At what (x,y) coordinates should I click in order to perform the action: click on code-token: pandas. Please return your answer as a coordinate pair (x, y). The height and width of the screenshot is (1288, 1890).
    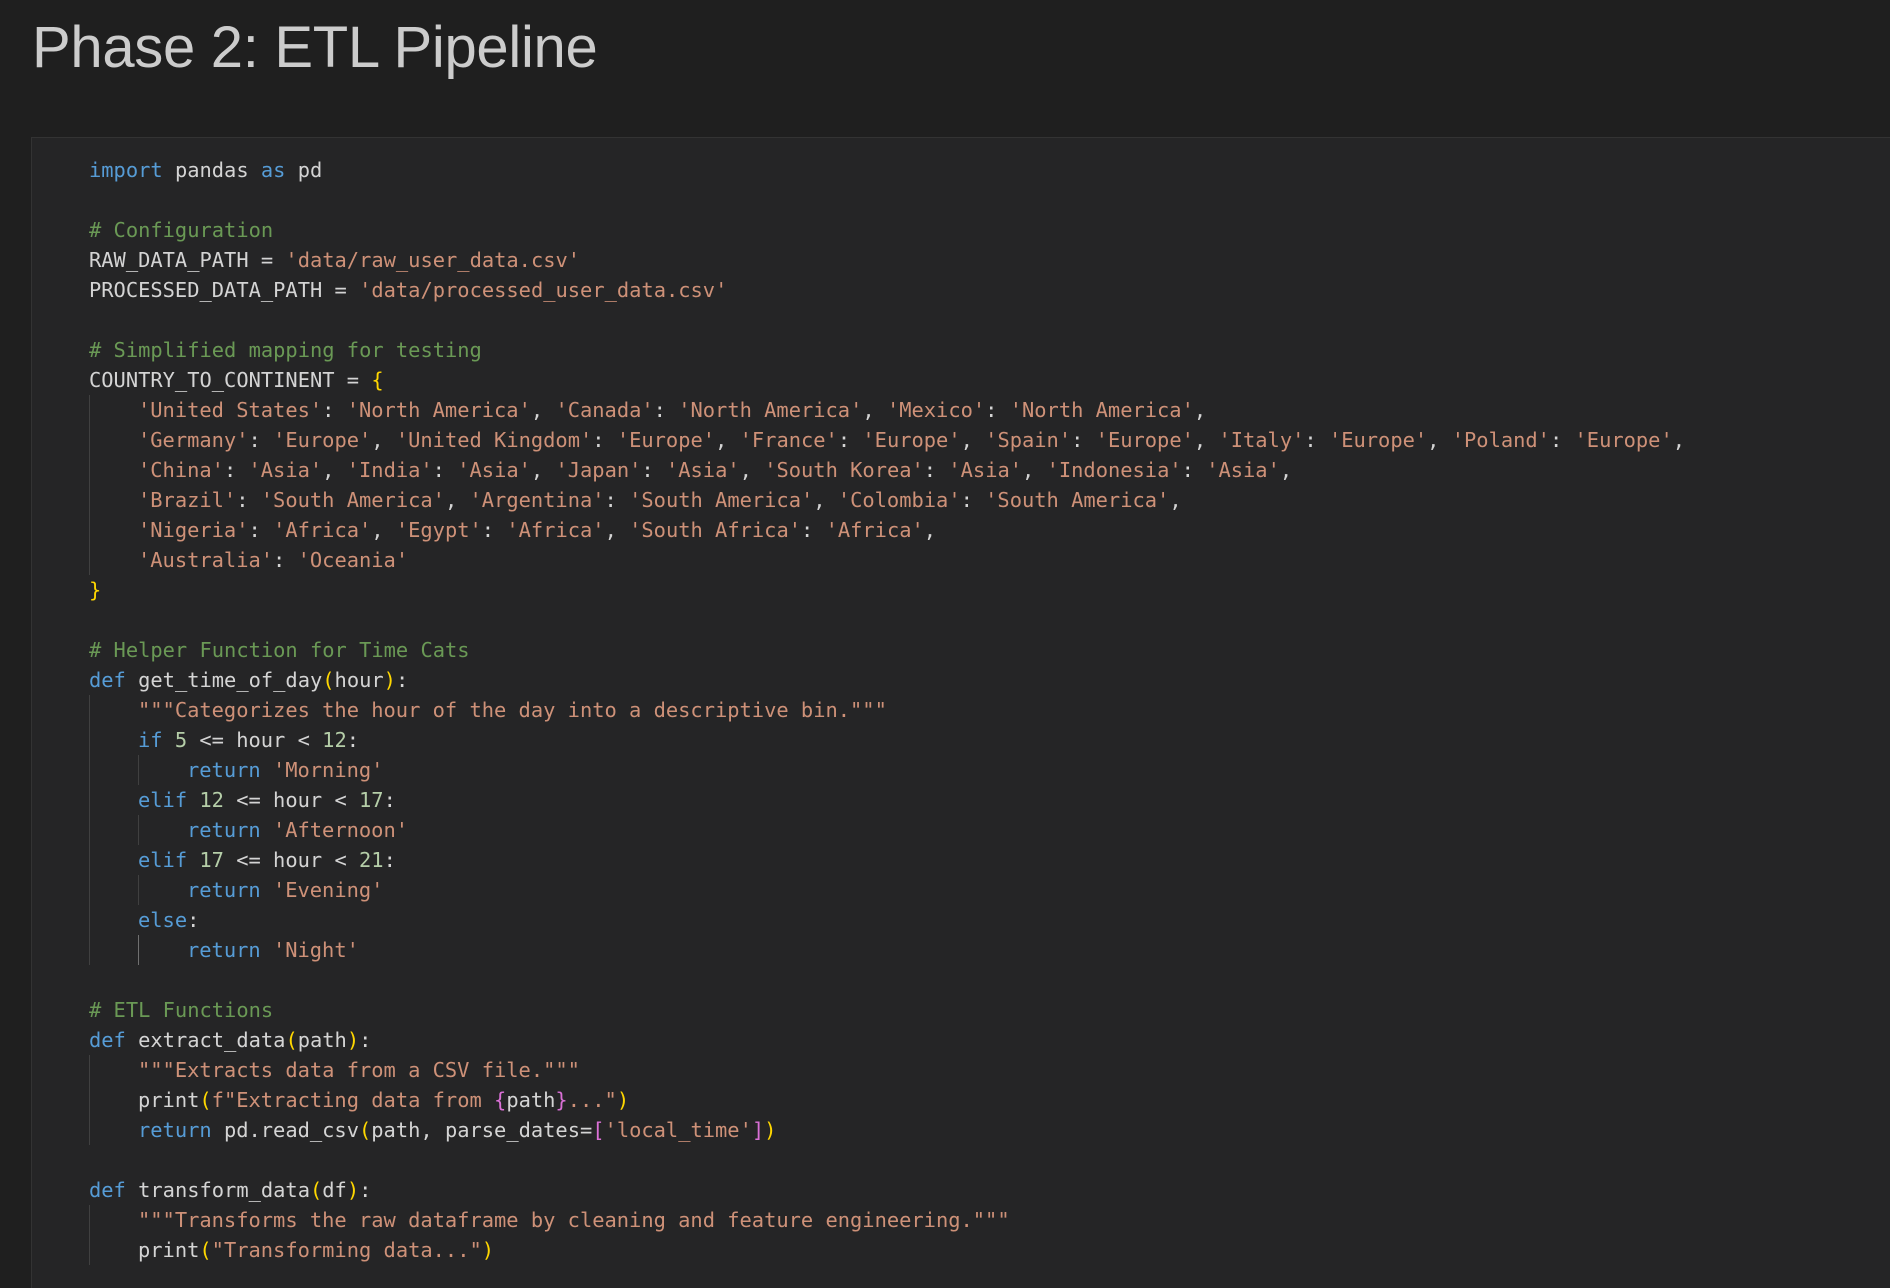
    Looking at the image, I should click on (211, 170).